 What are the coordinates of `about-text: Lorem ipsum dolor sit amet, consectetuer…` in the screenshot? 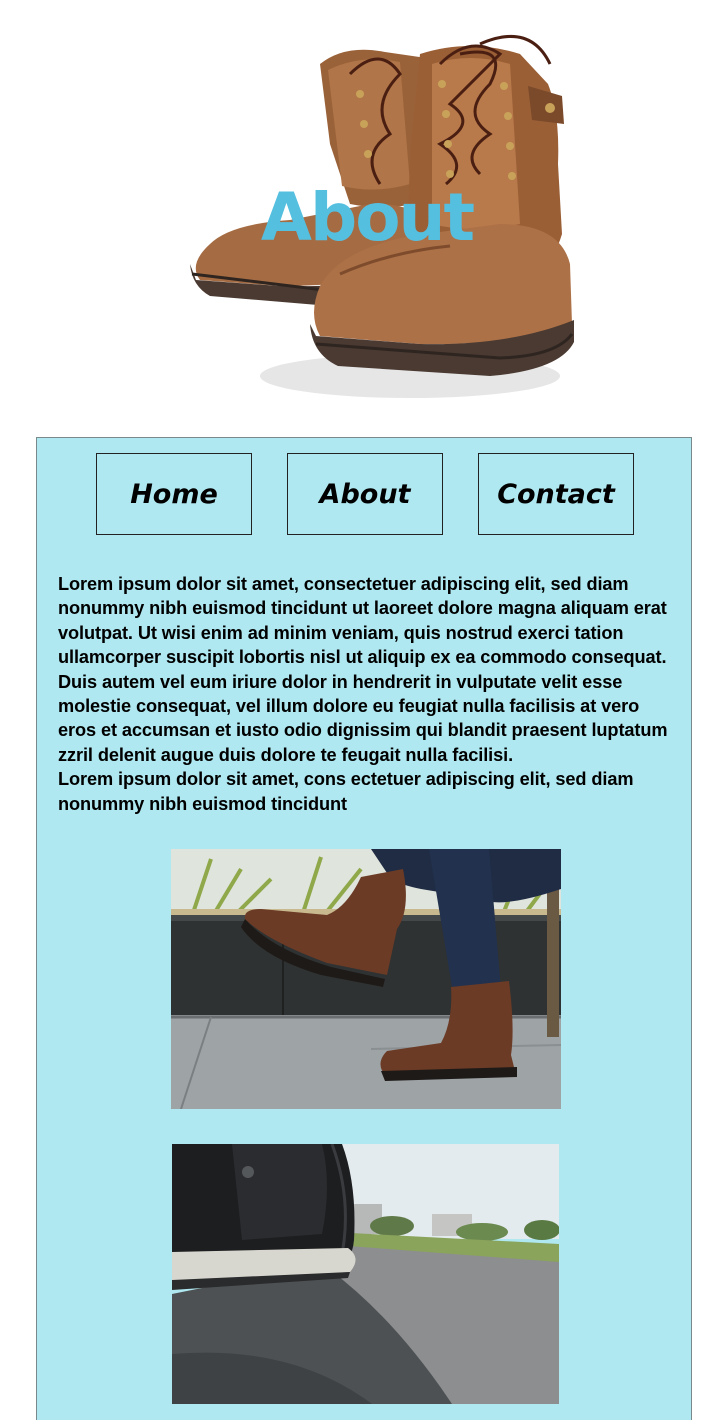 It's located at (368, 694).